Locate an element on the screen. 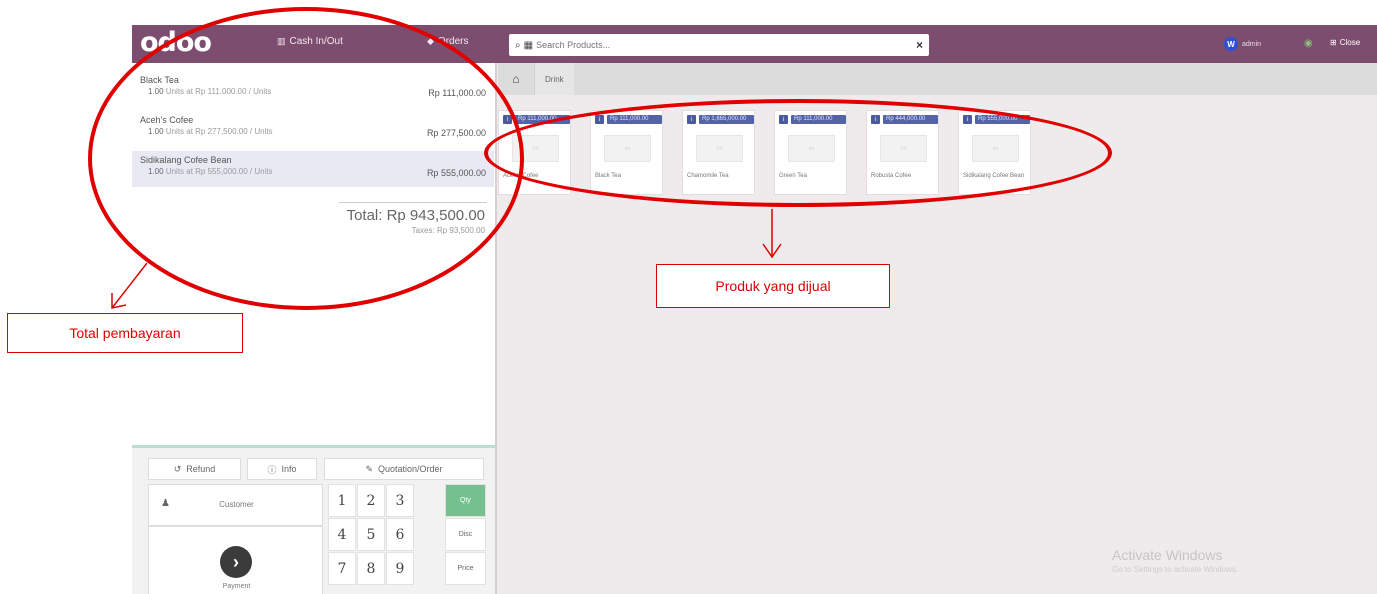 Image resolution: width=1377 pixels, height=594 pixels. activate-windows-subtitle: Go to Settings to activate Windows. is located at coordinates (1175, 569).